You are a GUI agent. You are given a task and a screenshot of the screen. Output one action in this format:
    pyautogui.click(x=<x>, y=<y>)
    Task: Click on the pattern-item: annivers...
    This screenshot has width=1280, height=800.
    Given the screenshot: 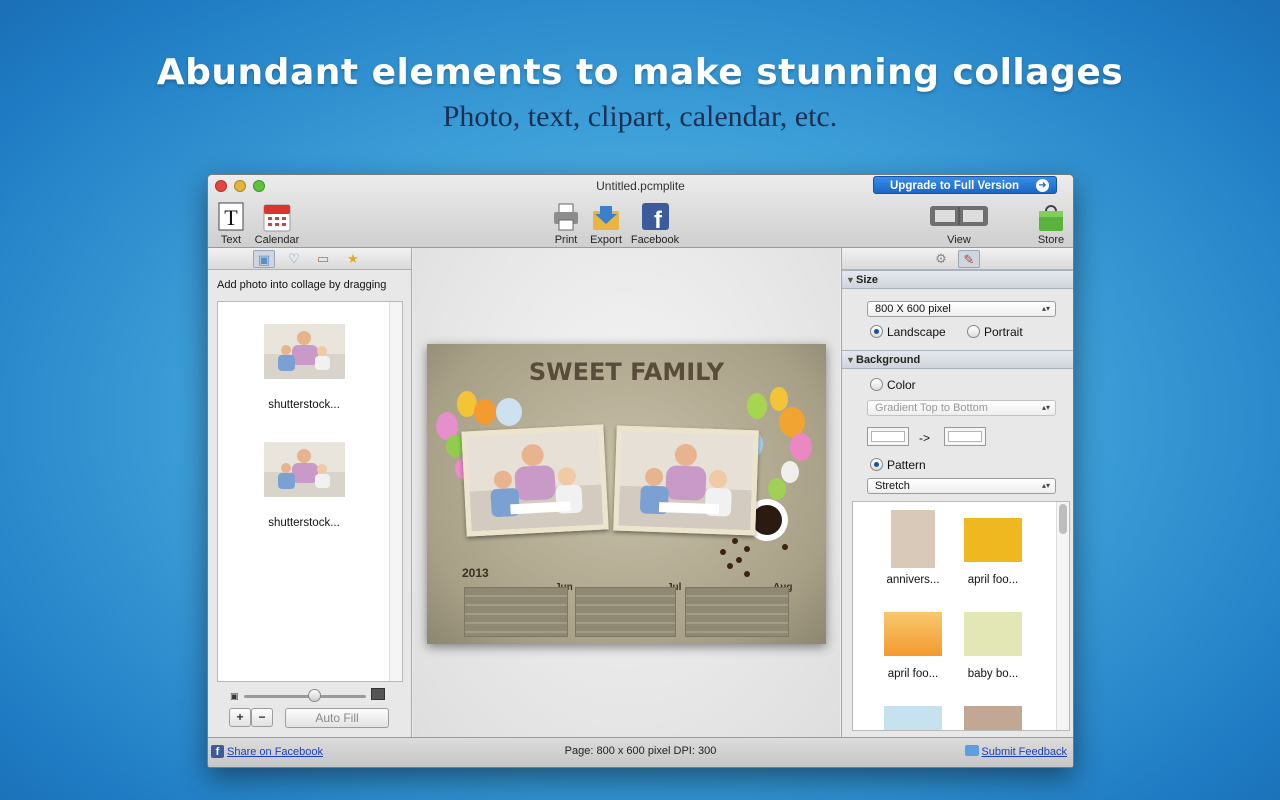 What is the action you would take?
    pyautogui.click(x=913, y=548)
    